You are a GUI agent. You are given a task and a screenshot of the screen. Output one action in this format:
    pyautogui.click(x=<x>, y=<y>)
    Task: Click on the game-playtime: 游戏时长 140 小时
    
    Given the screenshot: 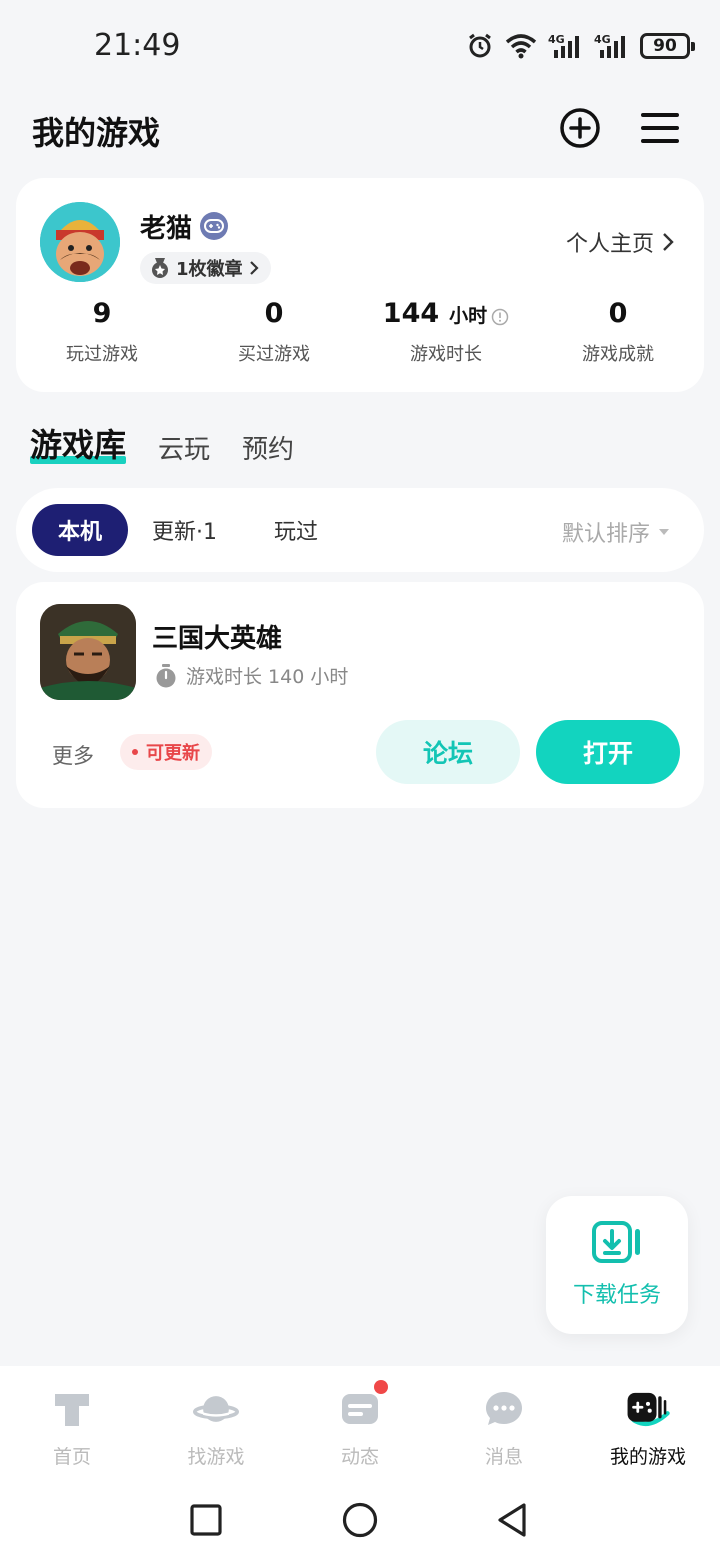 What is the action you would take?
    pyautogui.click(x=251, y=675)
    